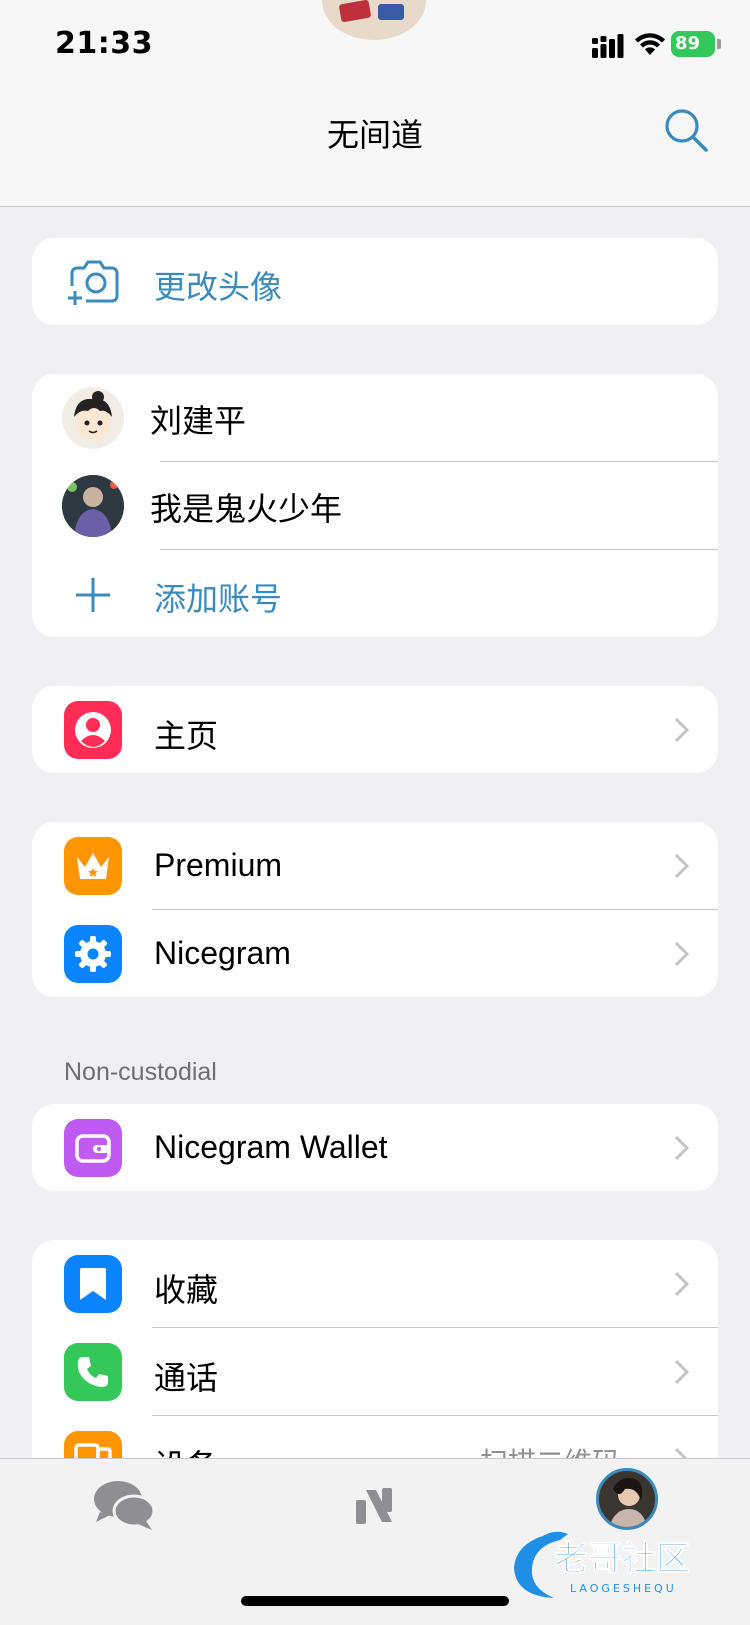  What do you see at coordinates (688, 43) in the screenshot?
I see `battery-level: 89` at bounding box center [688, 43].